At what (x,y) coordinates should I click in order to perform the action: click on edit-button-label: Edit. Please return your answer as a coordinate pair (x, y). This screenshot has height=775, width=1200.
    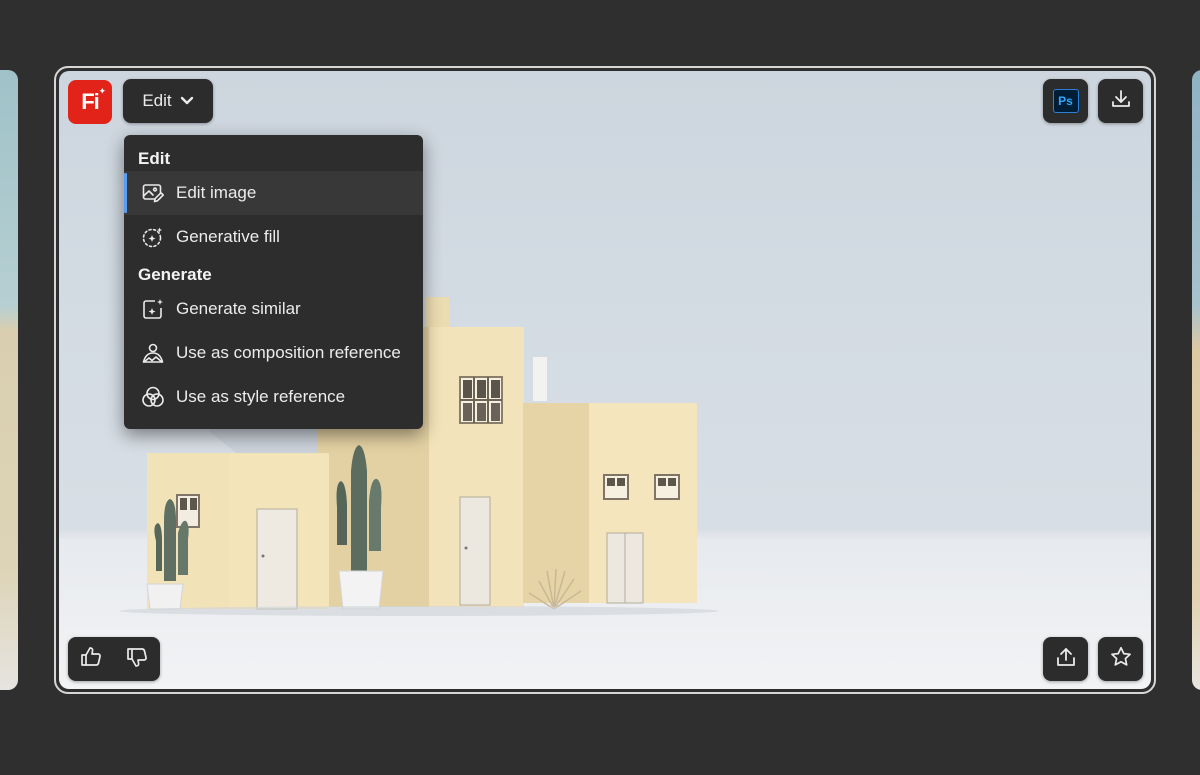
    Looking at the image, I should click on (157, 100).